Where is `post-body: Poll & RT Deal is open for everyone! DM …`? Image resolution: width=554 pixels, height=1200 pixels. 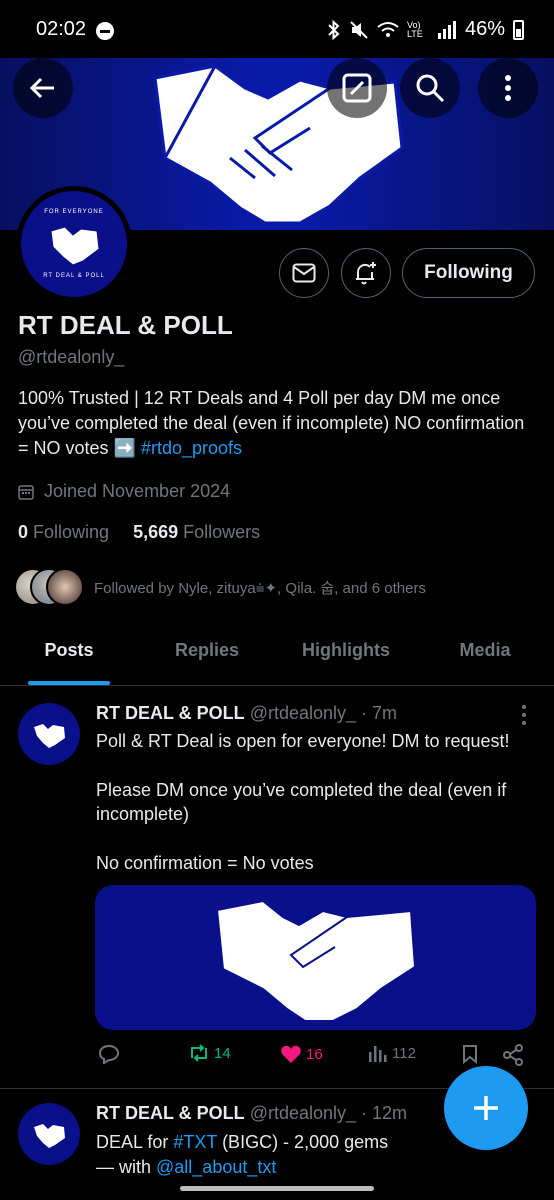
post-body: Poll & RT Deal is open for everyone! DM … is located at coordinates (316, 802).